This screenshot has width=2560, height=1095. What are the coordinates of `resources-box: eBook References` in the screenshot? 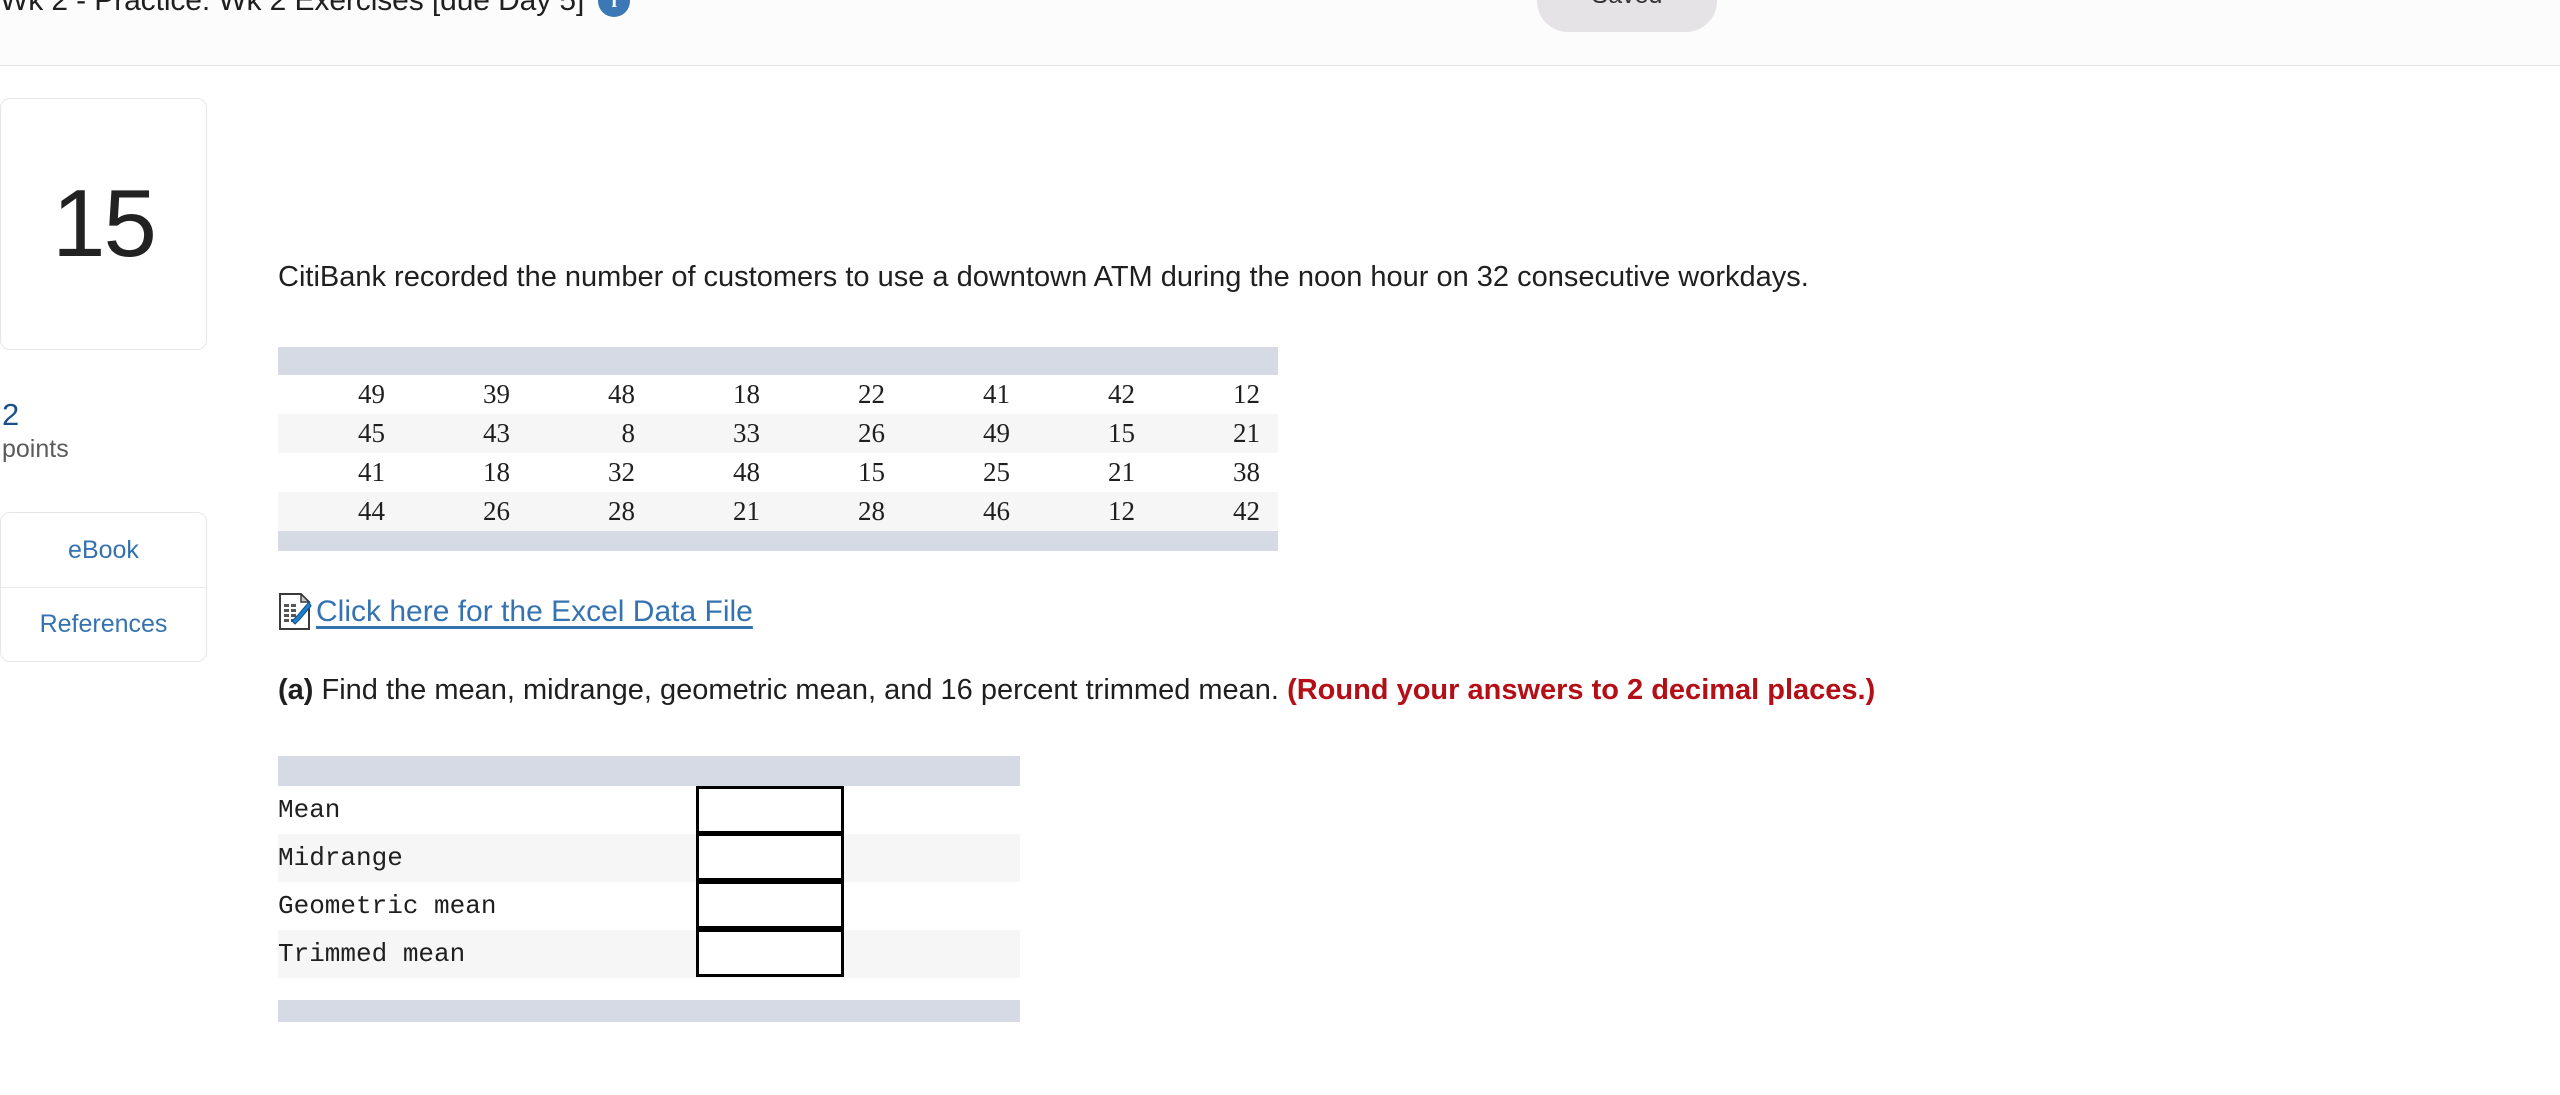 It's located at (103, 587).